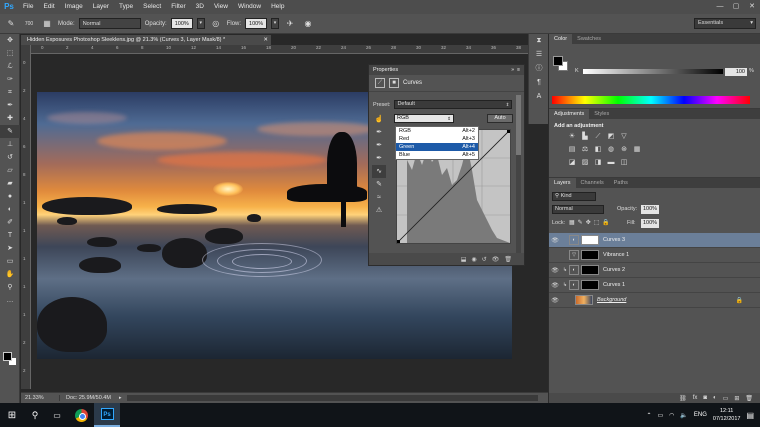  What do you see at coordinates (508, 259) in the screenshot?
I see `trash-icon: 🗑` at bounding box center [508, 259].